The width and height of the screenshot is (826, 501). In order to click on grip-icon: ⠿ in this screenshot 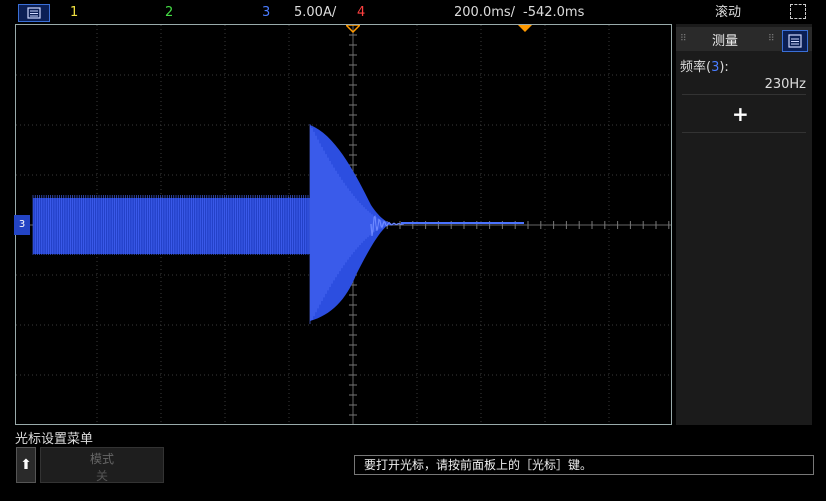, I will do `click(683, 39)`.